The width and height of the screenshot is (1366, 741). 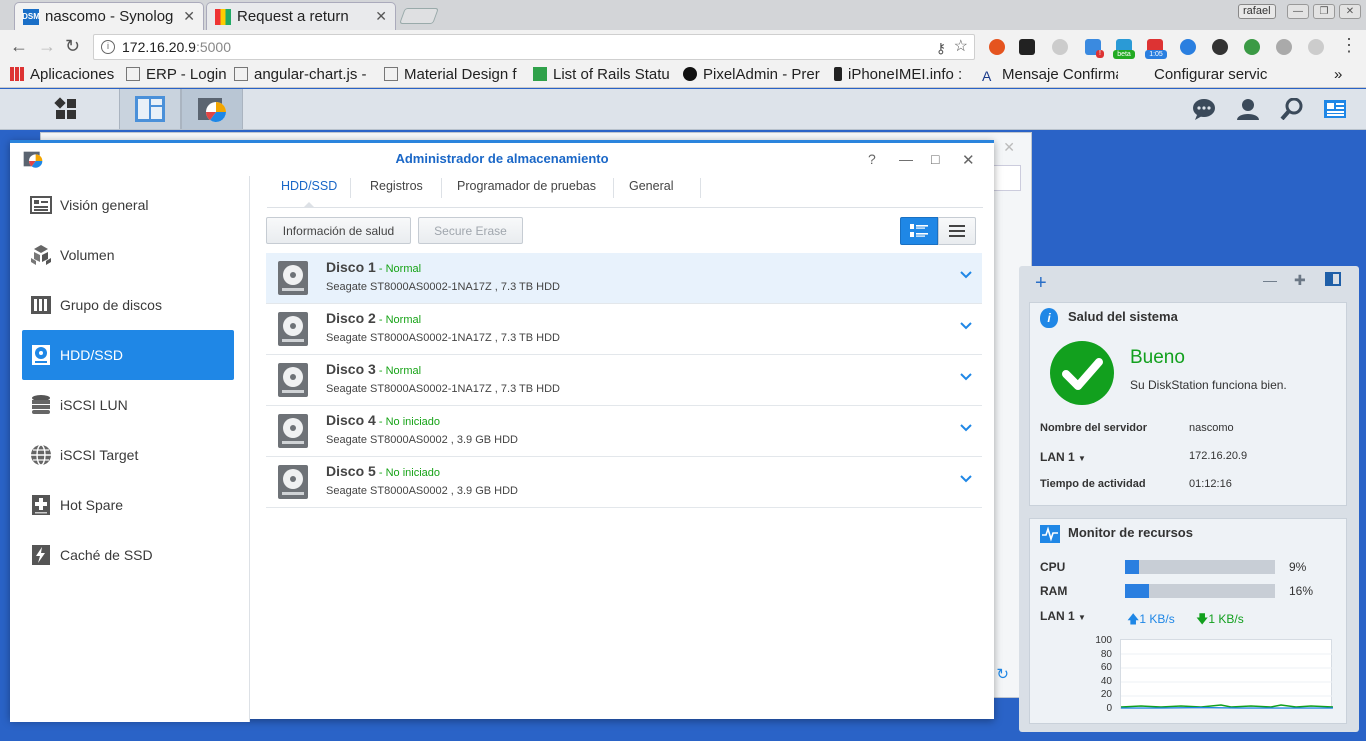 What do you see at coordinates (1007, 178) in the screenshot?
I see `background-field` at bounding box center [1007, 178].